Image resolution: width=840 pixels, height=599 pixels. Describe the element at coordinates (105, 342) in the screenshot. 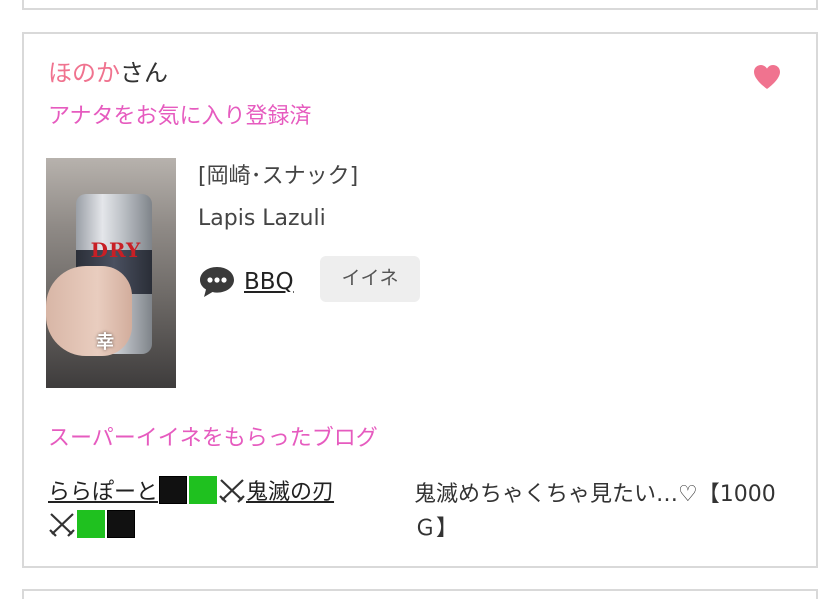

I see `thumbnail-caption: 幸` at that location.